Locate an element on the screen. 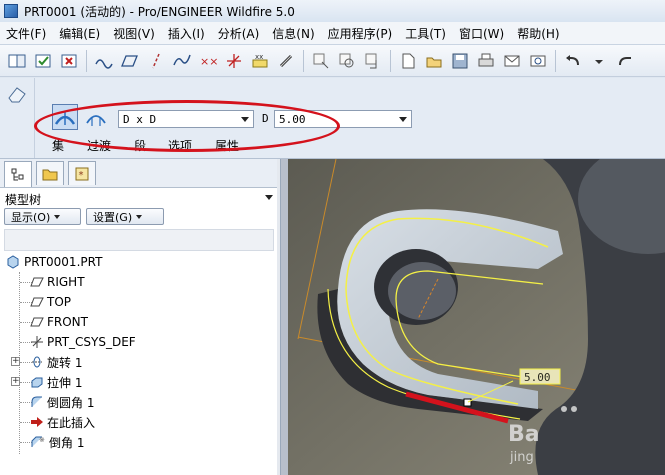 The width and height of the screenshot is (665, 475). find-icon is located at coordinates (347, 61).